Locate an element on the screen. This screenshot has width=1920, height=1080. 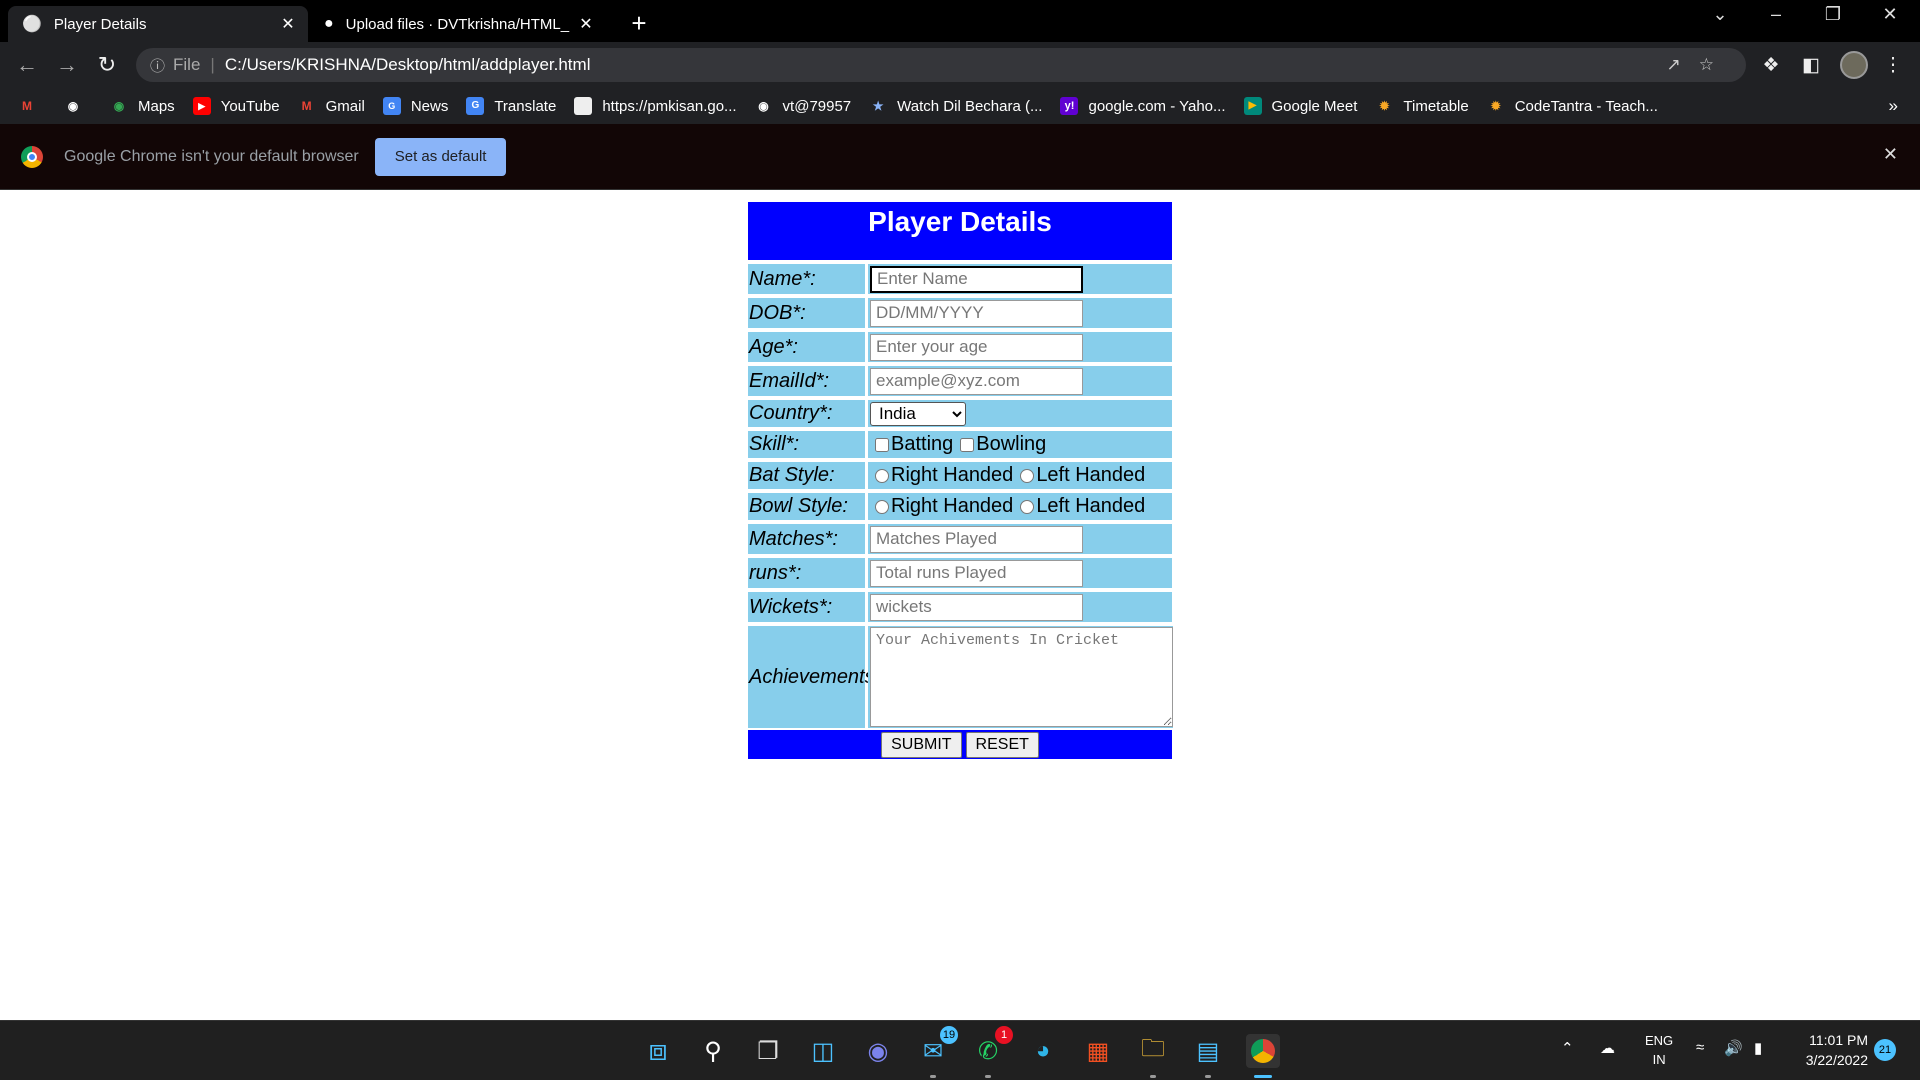
edge-icon: ◕ is located at coordinates (1043, 1051).